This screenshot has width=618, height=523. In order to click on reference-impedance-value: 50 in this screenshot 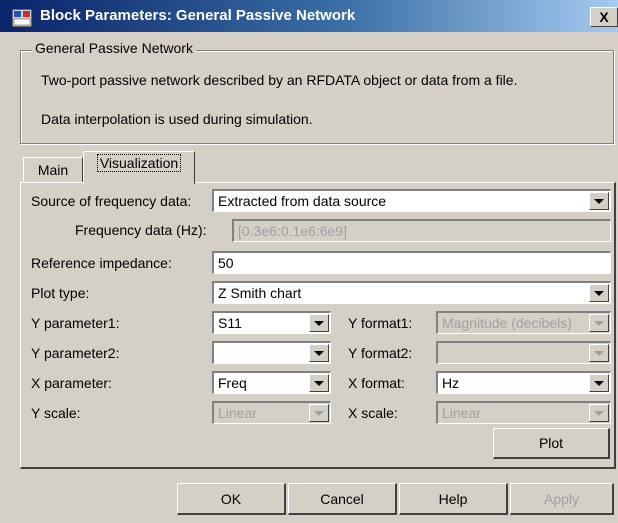, I will do `click(226, 263)`.